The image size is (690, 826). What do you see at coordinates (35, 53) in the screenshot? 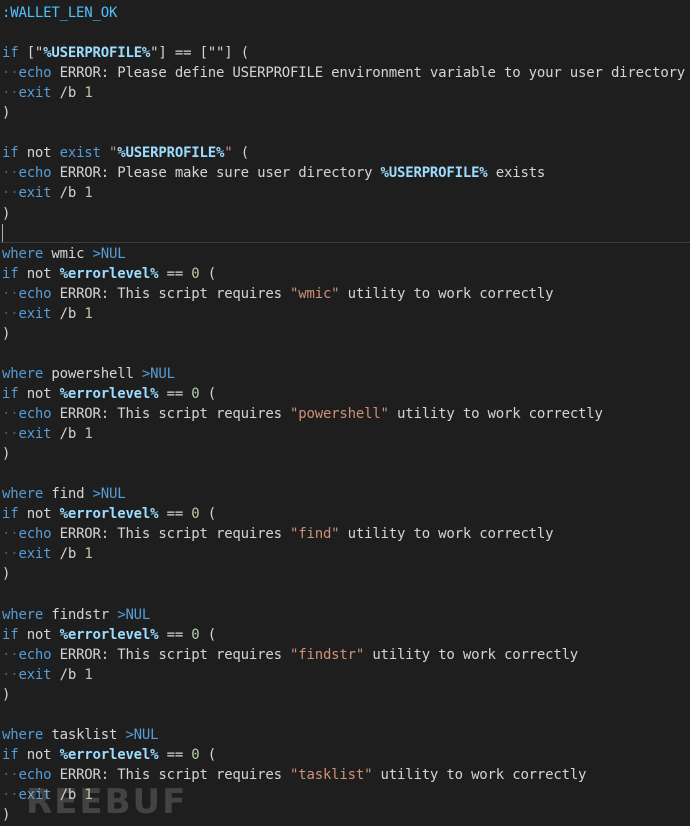
I see `code-token: ["` at bounding box center [35, 53].